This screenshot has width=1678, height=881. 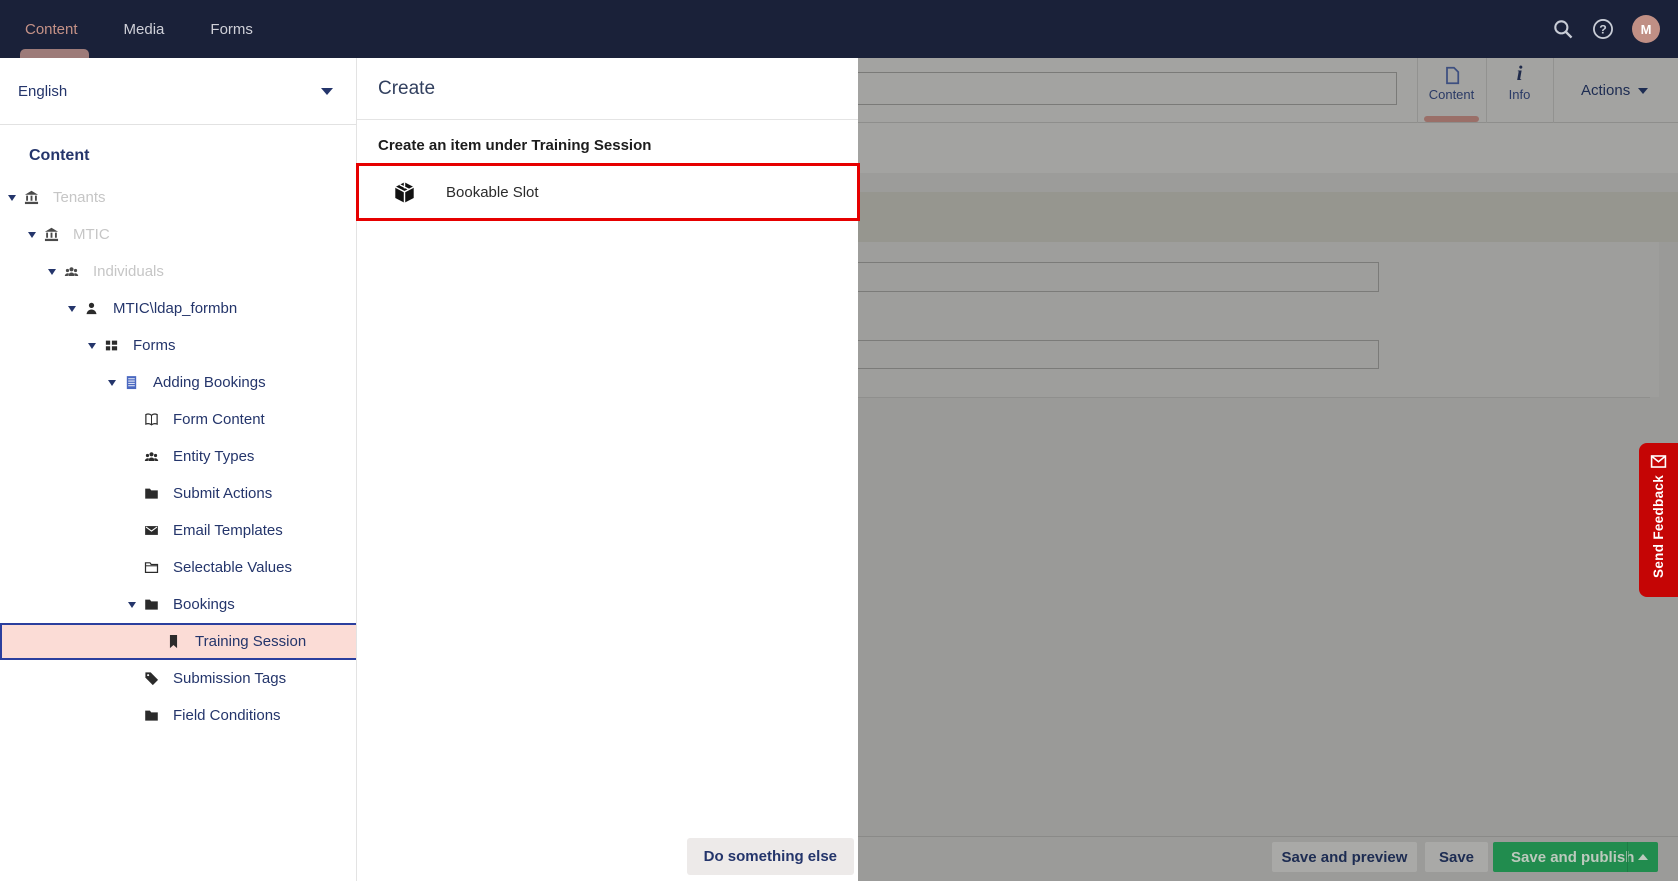 What do you see at coordinates (154, 531) in the screenshot?
I see `email-icon` at bounding box center [154, 531].